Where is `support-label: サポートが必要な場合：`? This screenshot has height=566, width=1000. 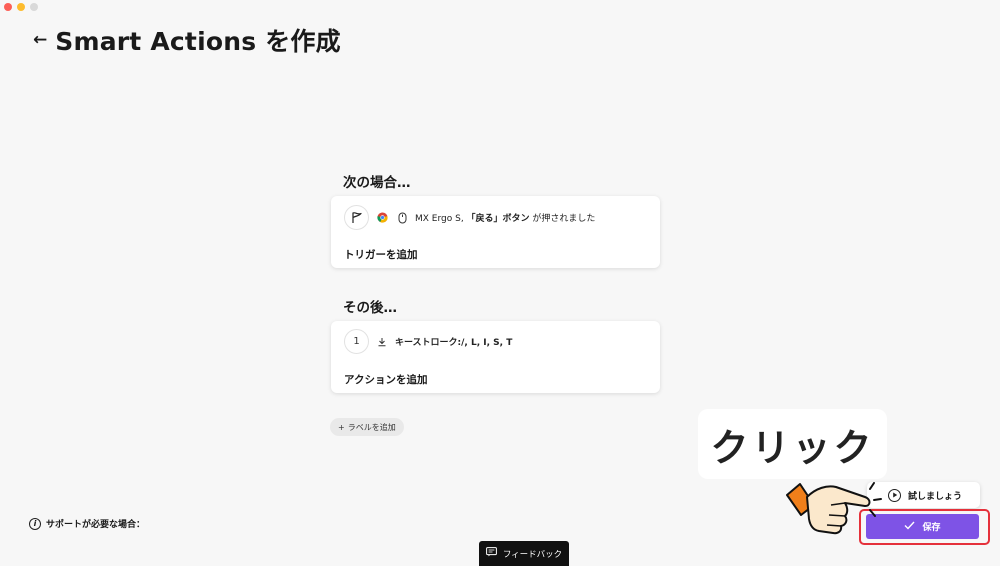
support-label: サポートが必要な場合： is located at coordinates (96, 525).